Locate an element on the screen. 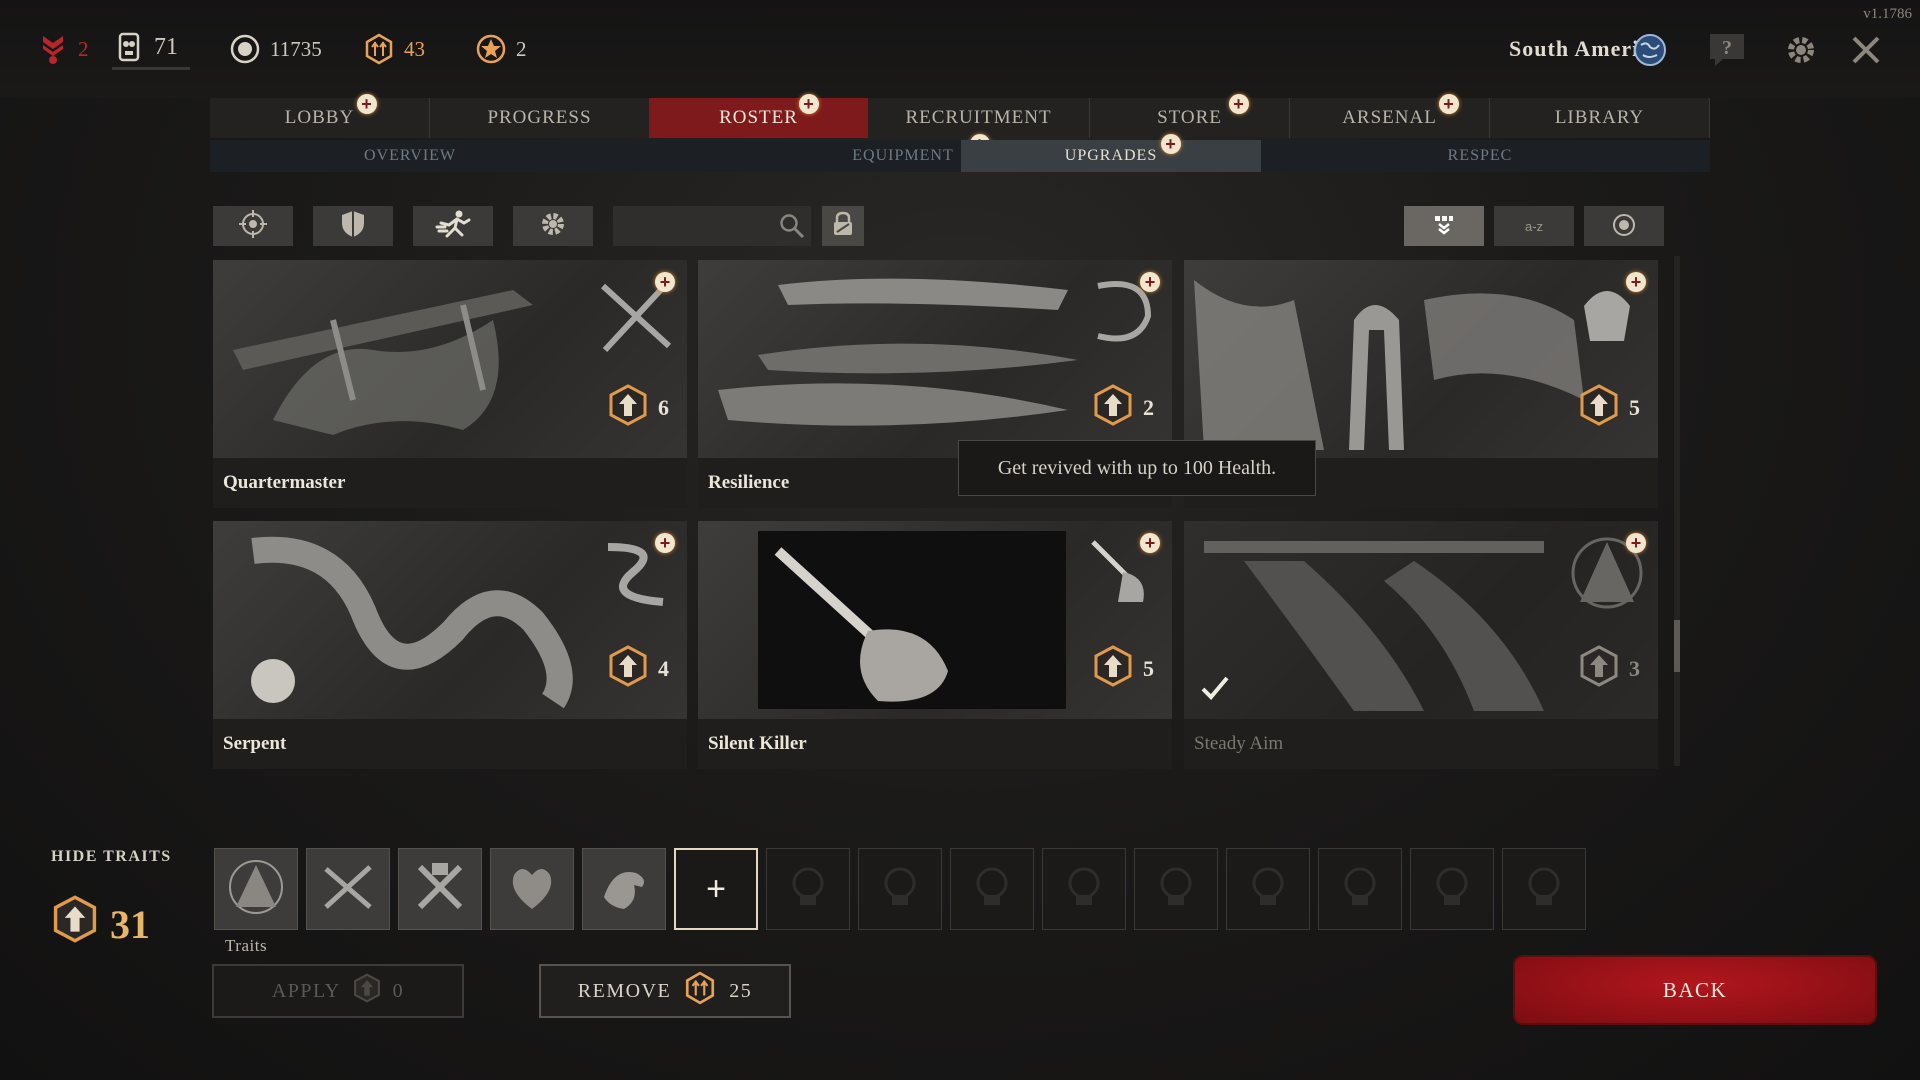 The width and height of the screenshot is (1920, 1080). vulture-trait-icon is located at coordinates (624, 889).